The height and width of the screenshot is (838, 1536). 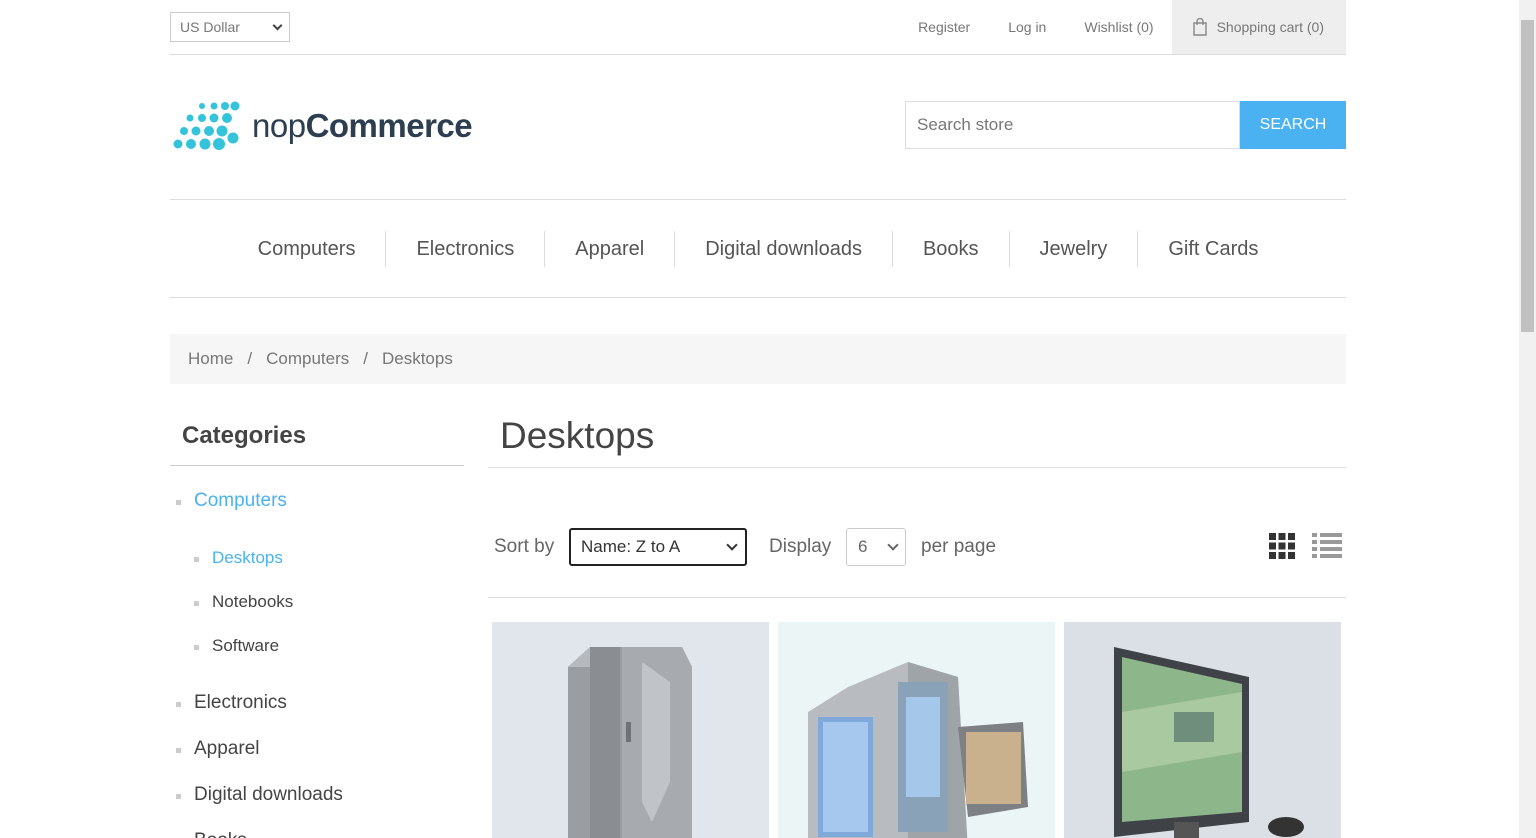 What do you see at coordinates (800, 546) in the screenshot?
I see `display-label: Display` at bounding box center [800, 546].